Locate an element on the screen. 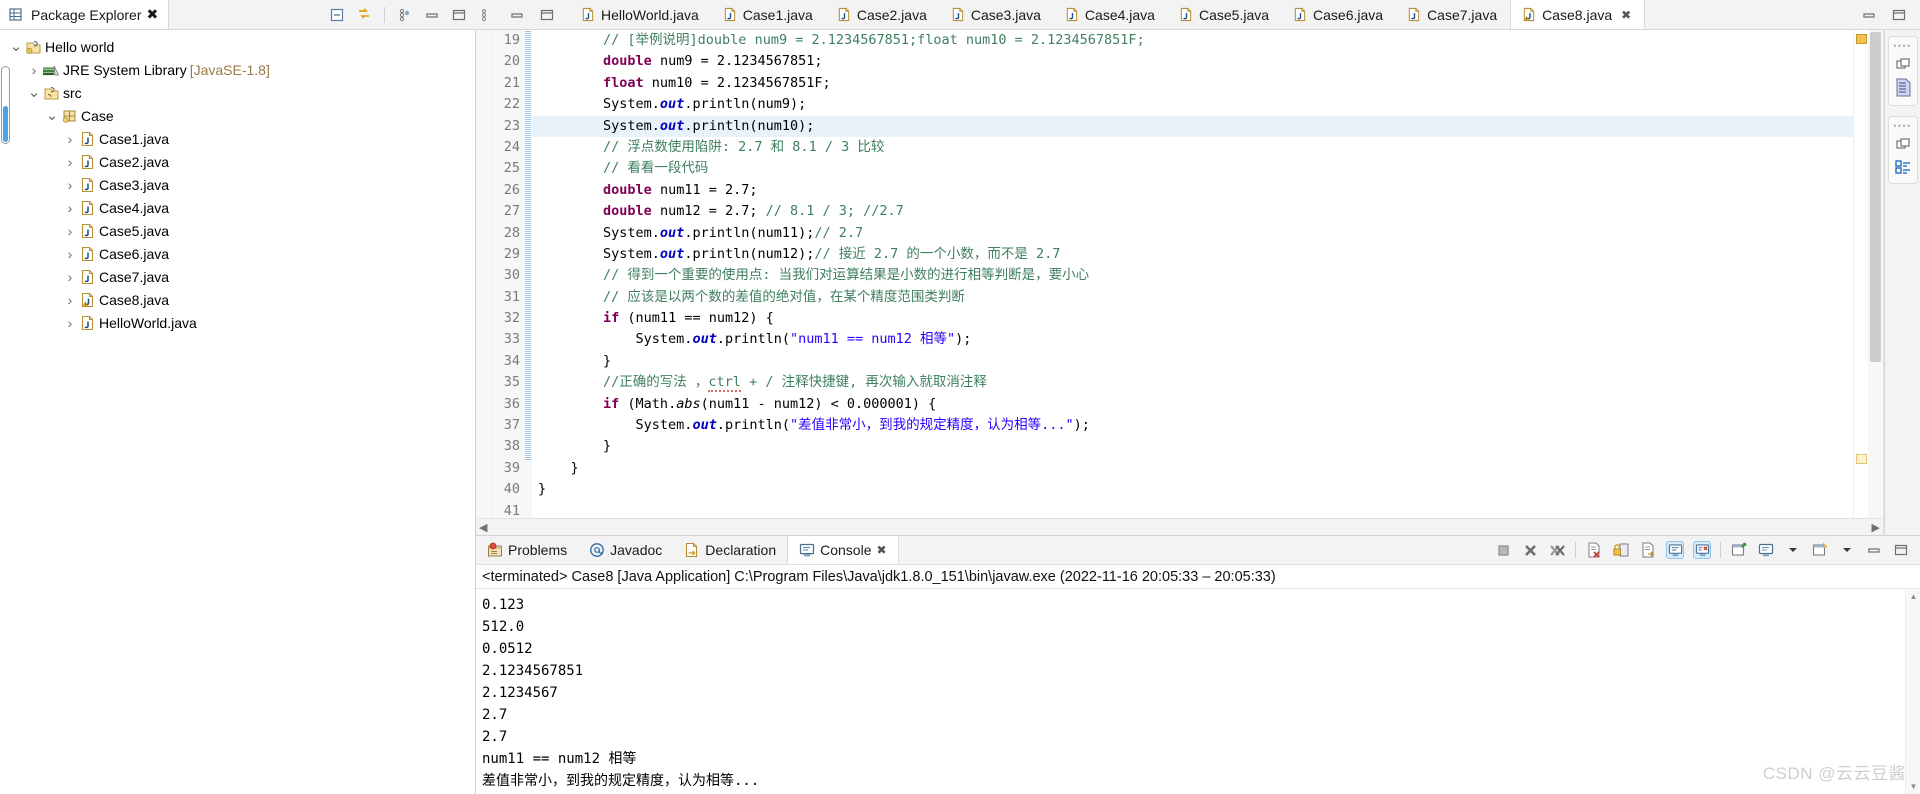  tree-item-src: ⌄ src is located at coordinates (237, 92).